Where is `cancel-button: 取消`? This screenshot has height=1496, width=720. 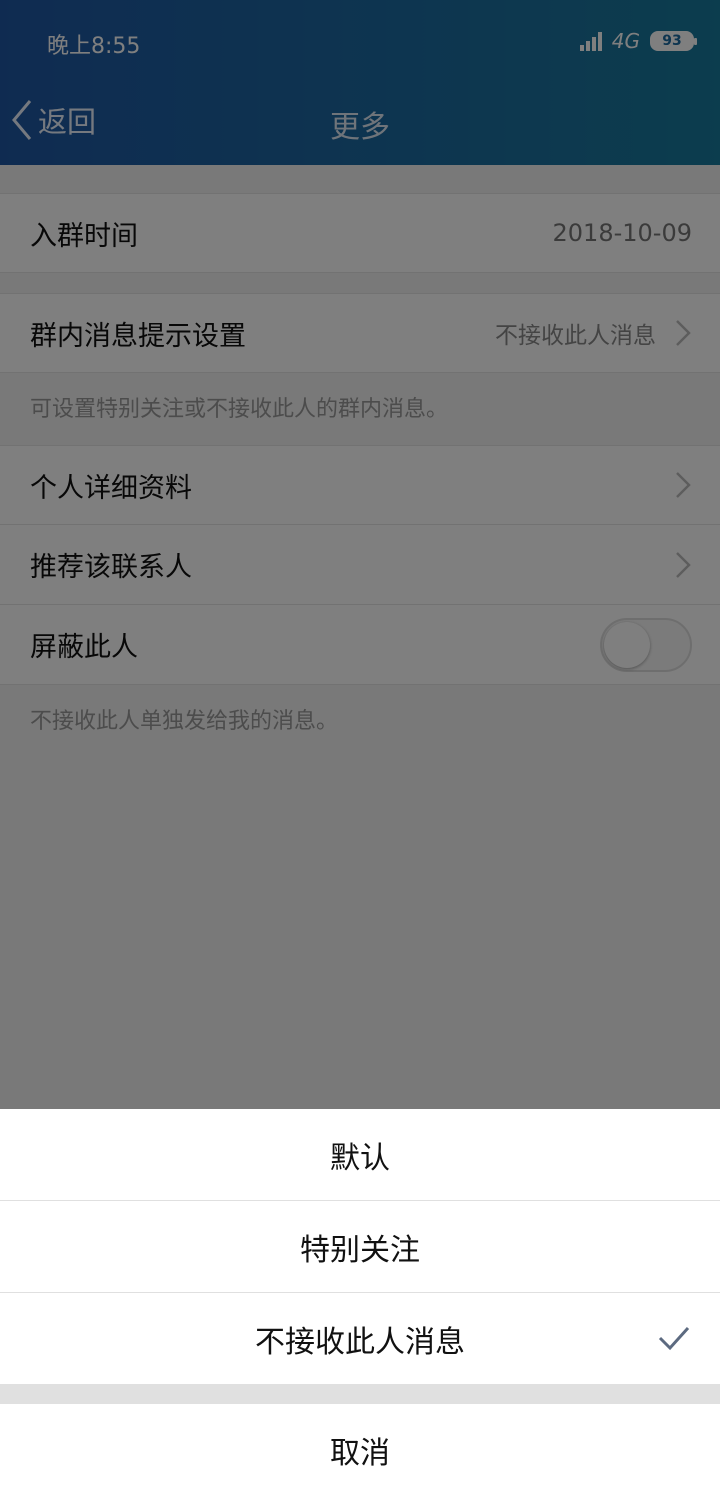 cancel-button: 取消 is located at coordinates (360, 1450).